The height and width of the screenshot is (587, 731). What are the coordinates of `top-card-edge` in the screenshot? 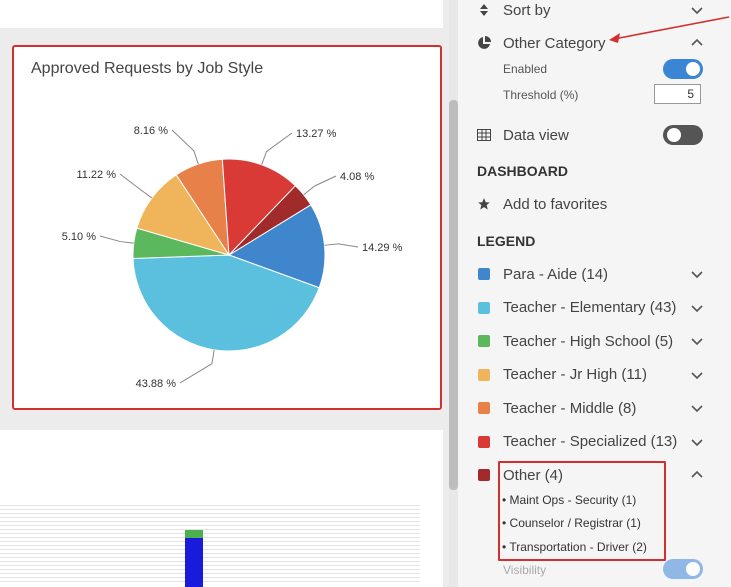 It's located at (221, 14).